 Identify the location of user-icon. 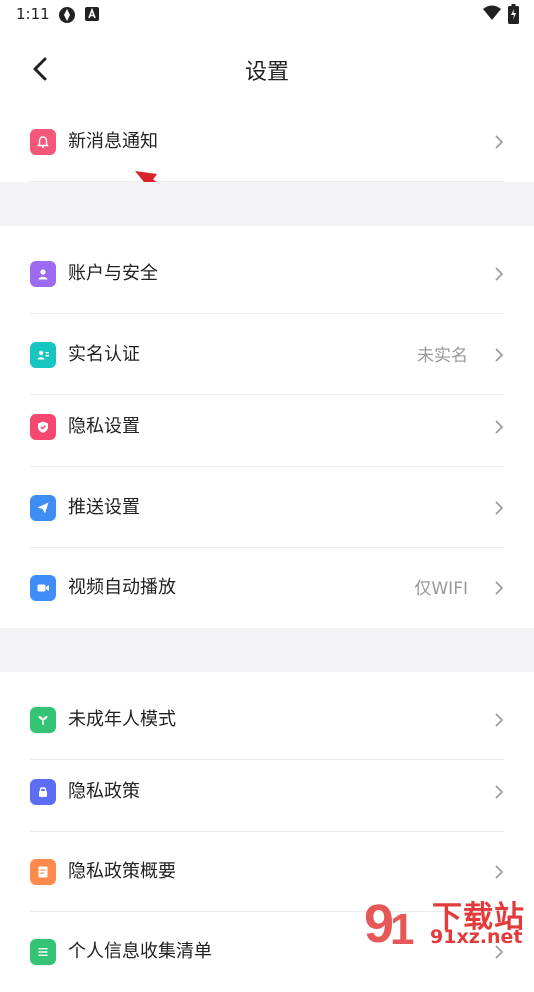
(43, 274).